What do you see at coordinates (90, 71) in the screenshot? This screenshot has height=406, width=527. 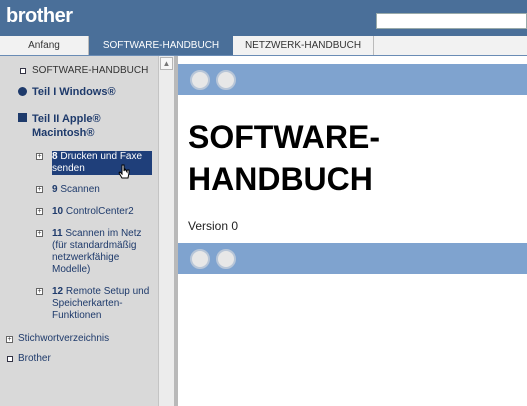 I see `sidebar-root: SOFTWARE-HANDBUCH` at bounding box center [90, 71].